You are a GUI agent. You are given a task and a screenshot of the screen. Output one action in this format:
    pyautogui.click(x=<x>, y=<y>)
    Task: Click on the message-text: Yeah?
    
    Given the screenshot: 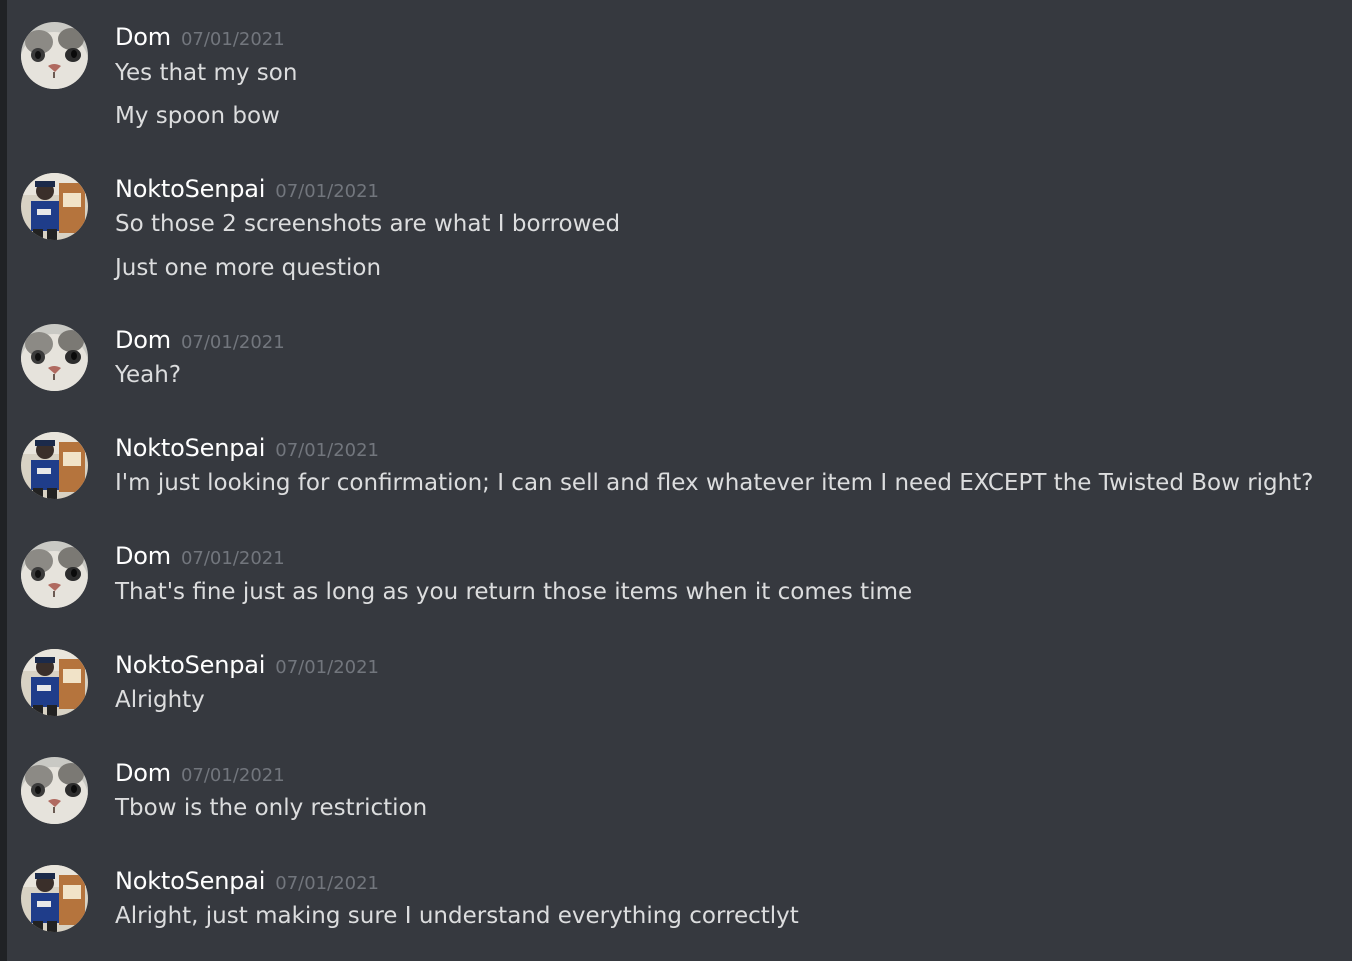 What is the action you would take?
    pyautogui.click(x=148, y=375)
    